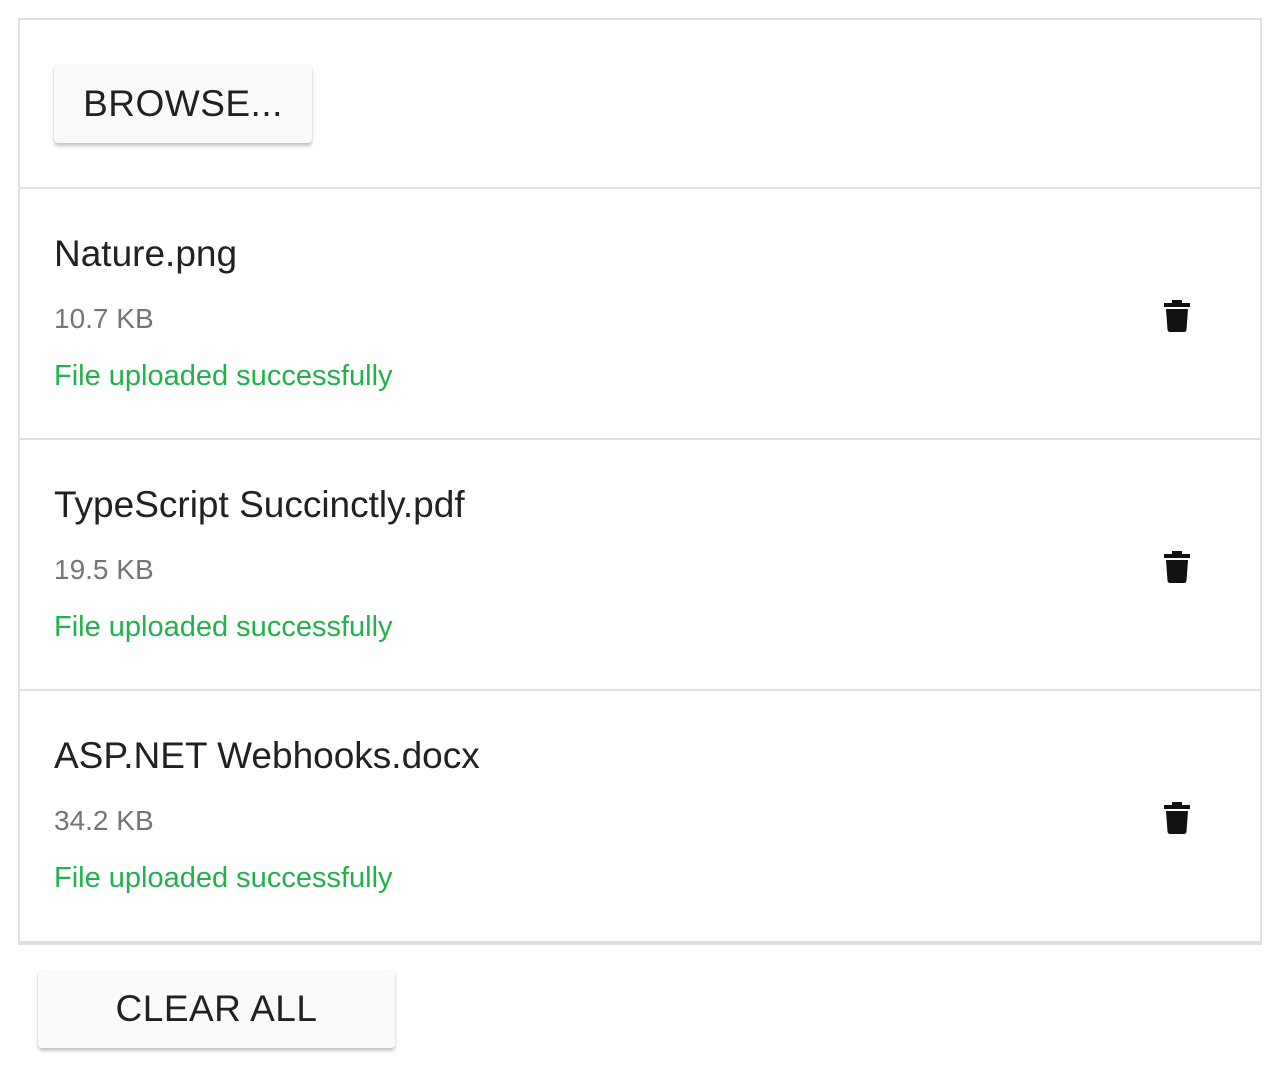 The height and width of the screenshot is (1070, 1280). Describe the element at coordinates (259, 504) in the screenshot. I see `file-name: TypeScript Succinctly.pdf` at that location.